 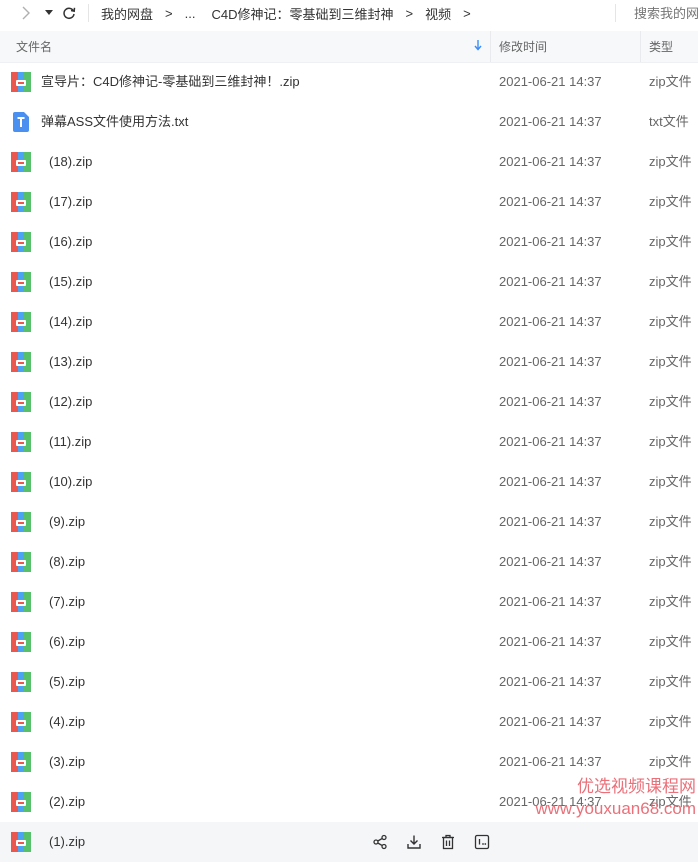 What do you see at coordinates (349, 762) in the screenshot?
I see `file-row: (3).zip 2021-06-21 14:37 zip文件` at bounding box center [349, 762].